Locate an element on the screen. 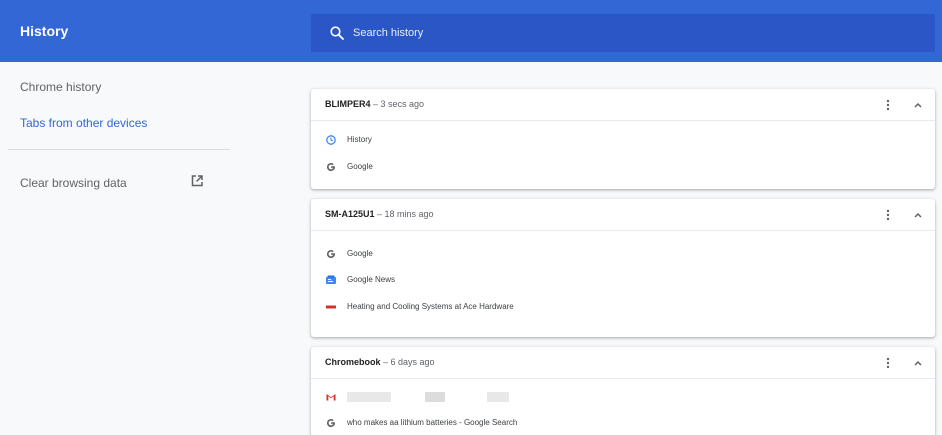 The width and height of the screenshot is (942, 435). sidebar-item-chrome-history: Chrome history is located at coordinates (60, 87).